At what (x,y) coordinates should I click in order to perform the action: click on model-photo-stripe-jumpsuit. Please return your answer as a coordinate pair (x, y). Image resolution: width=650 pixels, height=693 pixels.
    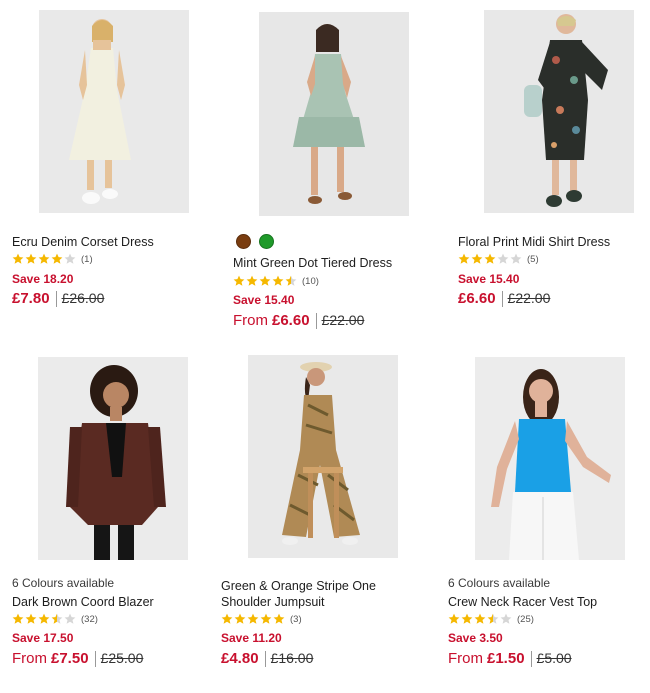
    Looking at the image, I should click on (323, 456).